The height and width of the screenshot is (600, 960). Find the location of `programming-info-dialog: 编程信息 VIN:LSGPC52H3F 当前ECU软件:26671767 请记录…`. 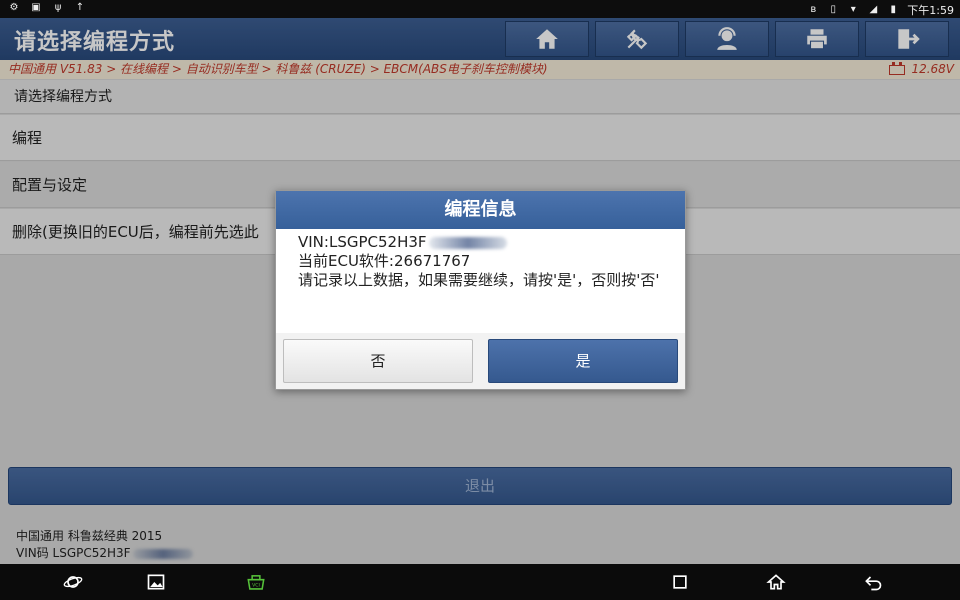

programming-info-dialog: 编程信息 VIN:LSGPC52H3F 当前ECU软件:26671767 请记录… is located at coordinates (480, 290).